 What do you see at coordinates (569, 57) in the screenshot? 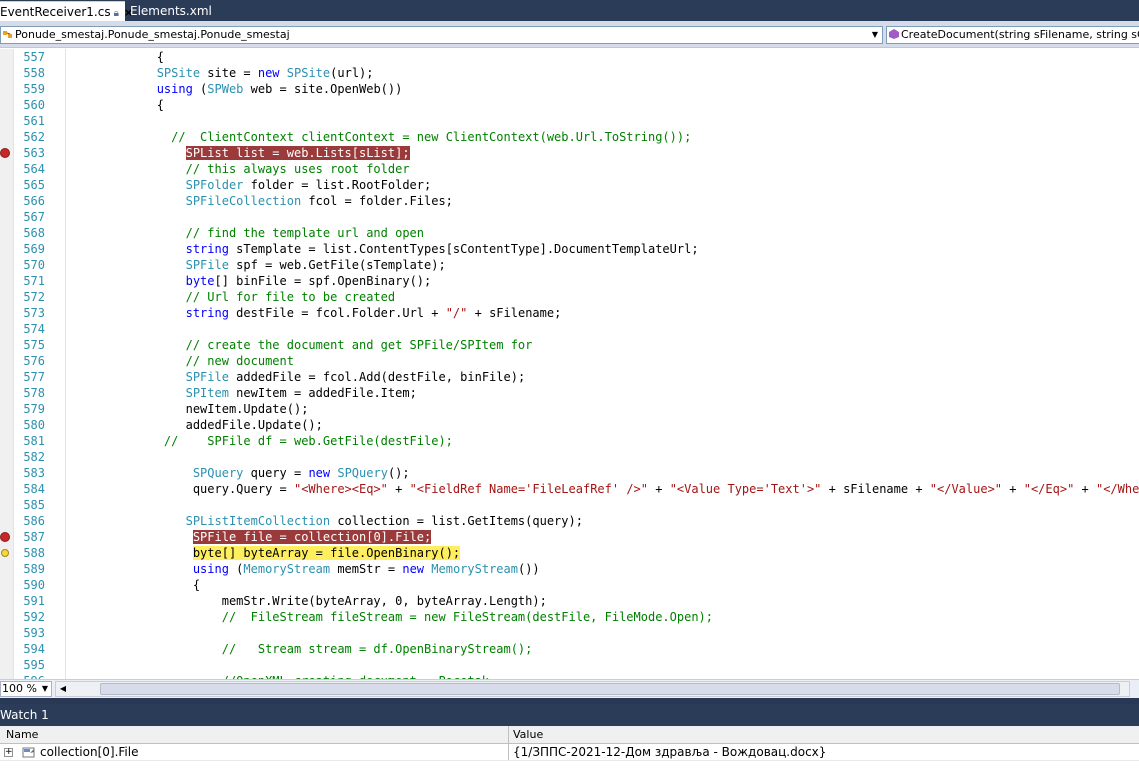
I see `code-line: 557 {` at bounding box center [569, 57].